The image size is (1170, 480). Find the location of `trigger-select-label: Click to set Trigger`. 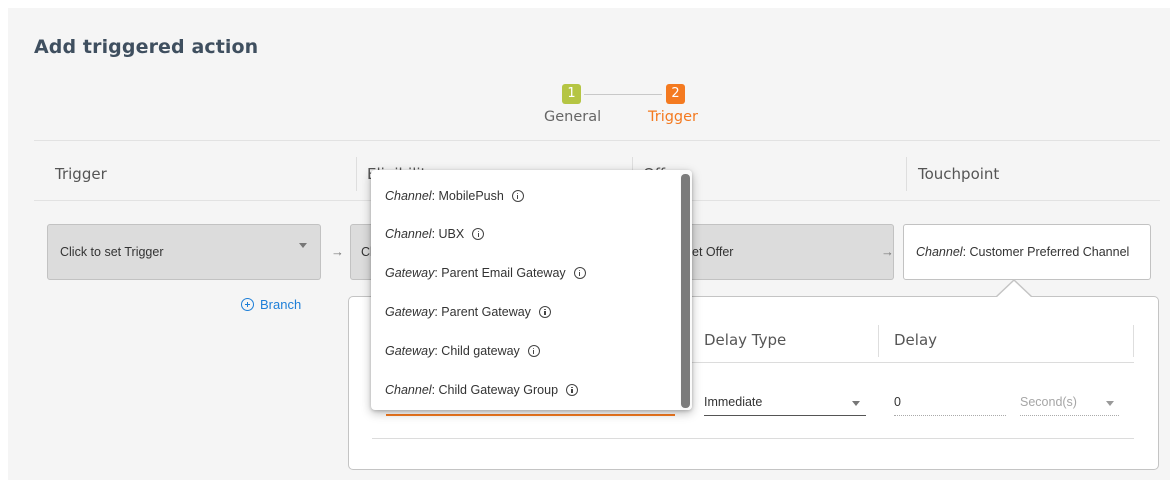

trigger-select-label: Click to set Trigger is located at coordinates (112, 252).